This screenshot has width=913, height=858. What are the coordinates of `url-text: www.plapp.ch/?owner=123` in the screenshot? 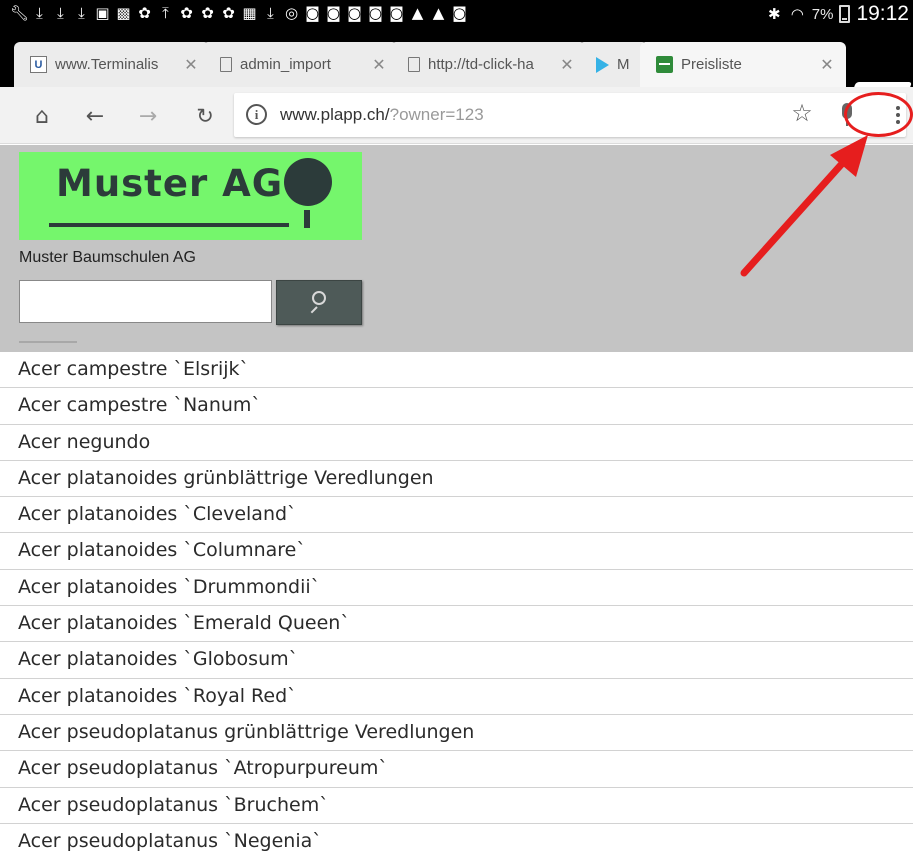 It's located at (382, 115).